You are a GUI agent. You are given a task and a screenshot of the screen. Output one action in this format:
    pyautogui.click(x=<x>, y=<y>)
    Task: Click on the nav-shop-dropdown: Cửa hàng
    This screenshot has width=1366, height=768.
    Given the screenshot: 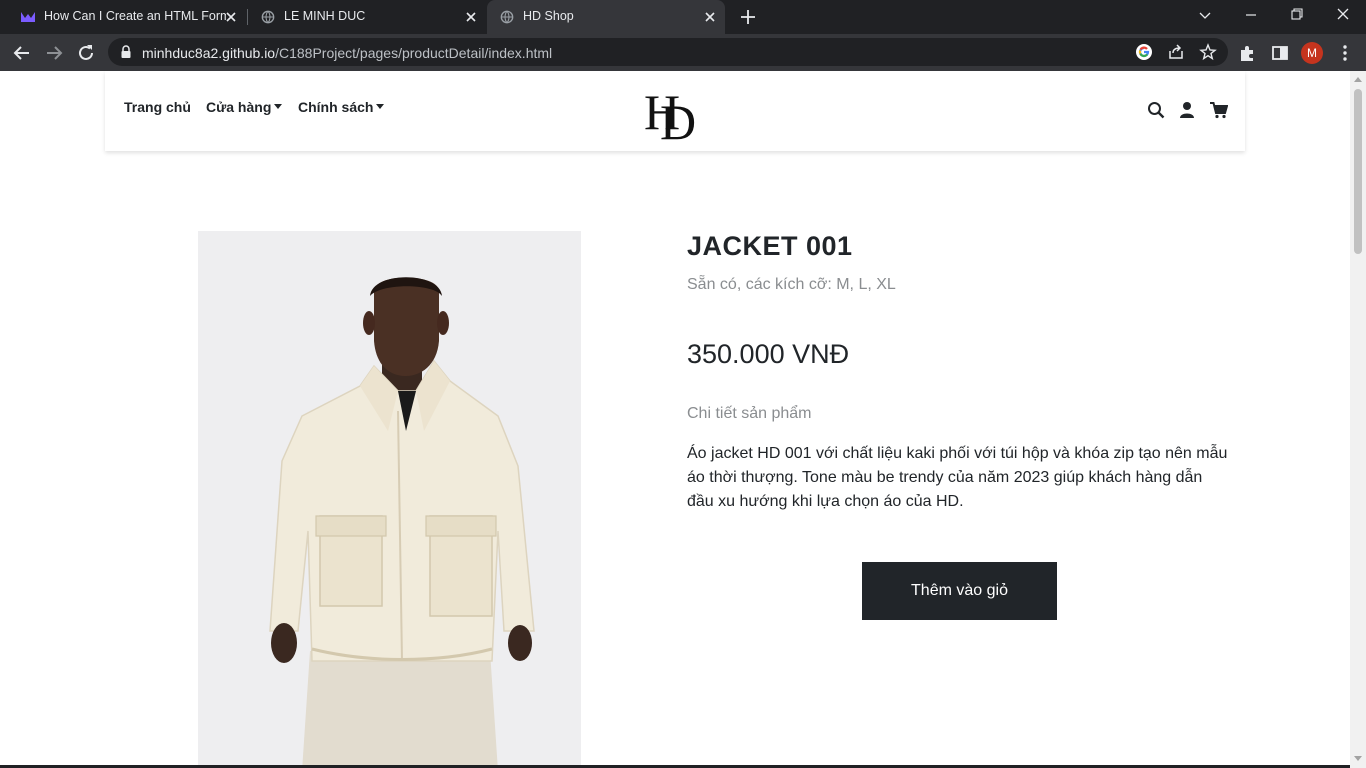 What is the action you would take?
    pyautogui.click(x=244, y=107)
    